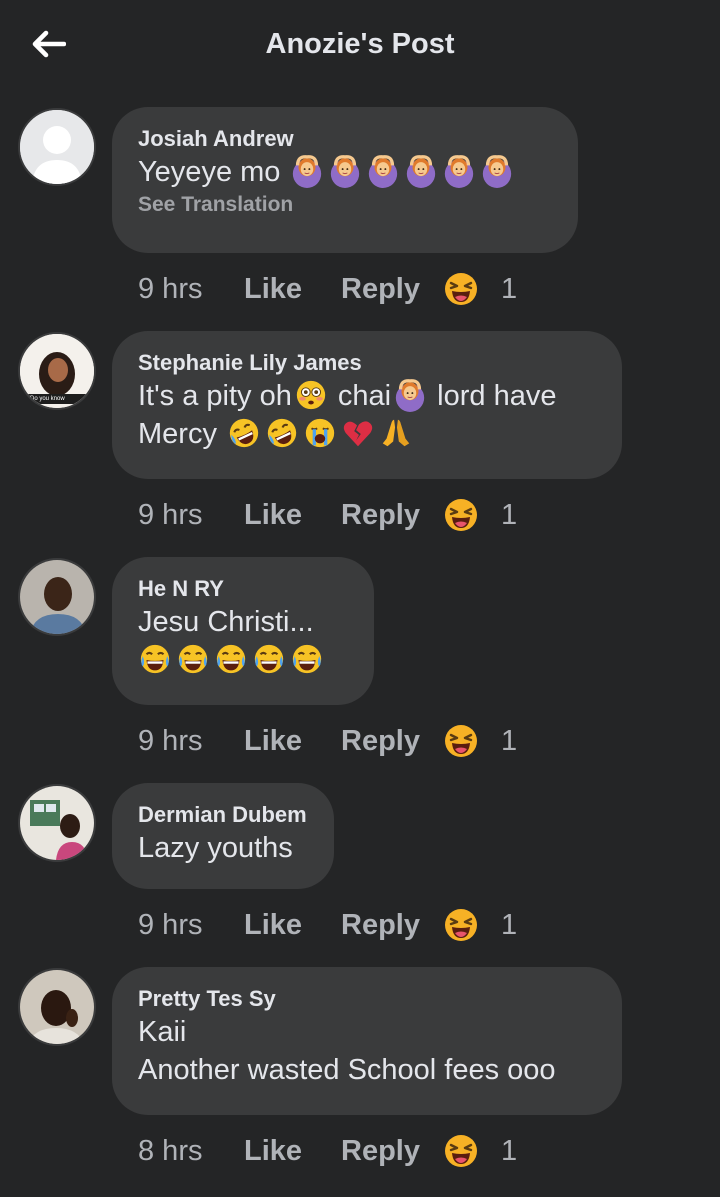 Image resolution: width=720 pixels, height=1197 pixels. What do you see at coordinates (215, 848) in the screenshot?
I see `comment-text: Lazy youths` at bounding box center [215, 848].